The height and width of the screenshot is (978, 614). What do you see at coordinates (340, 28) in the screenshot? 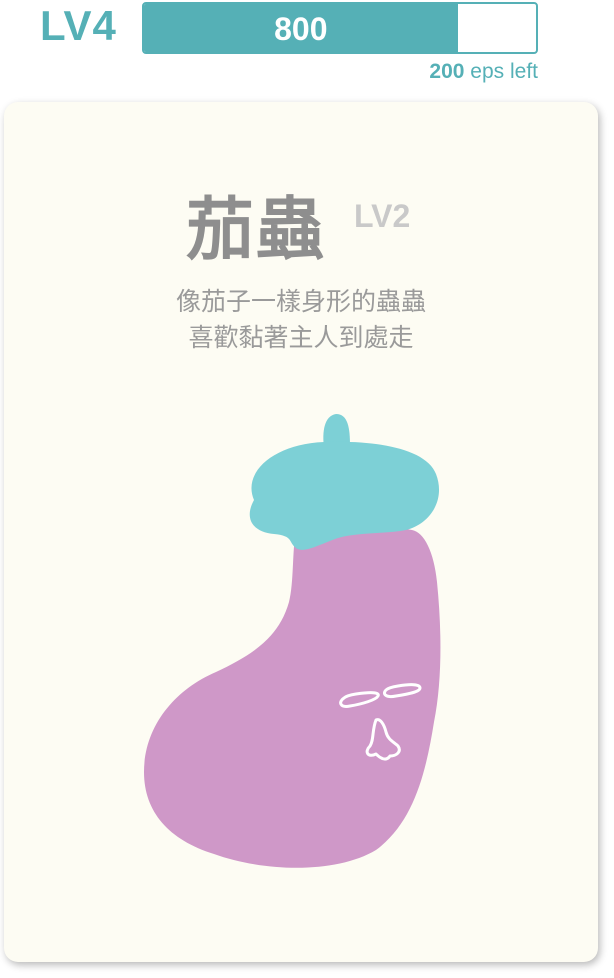
I see `experience-progress-bar: 800` at bounding box center [340, 28].